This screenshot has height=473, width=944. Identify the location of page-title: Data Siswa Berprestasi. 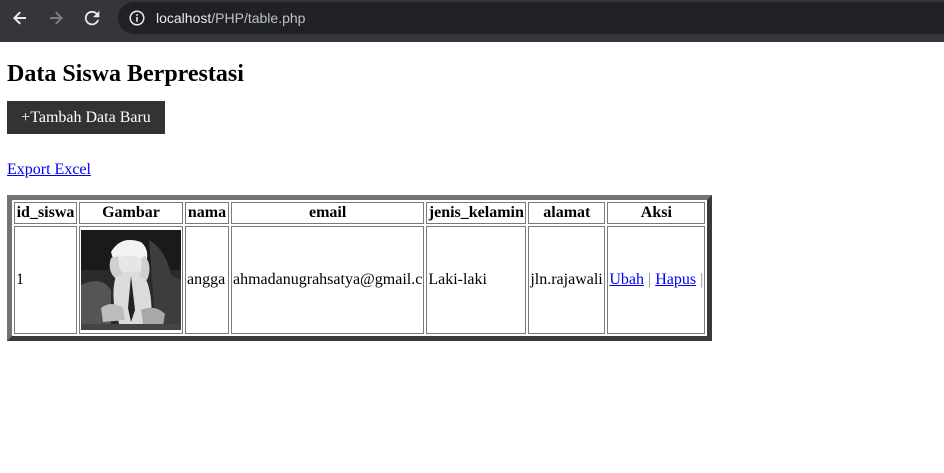
(125, 74).